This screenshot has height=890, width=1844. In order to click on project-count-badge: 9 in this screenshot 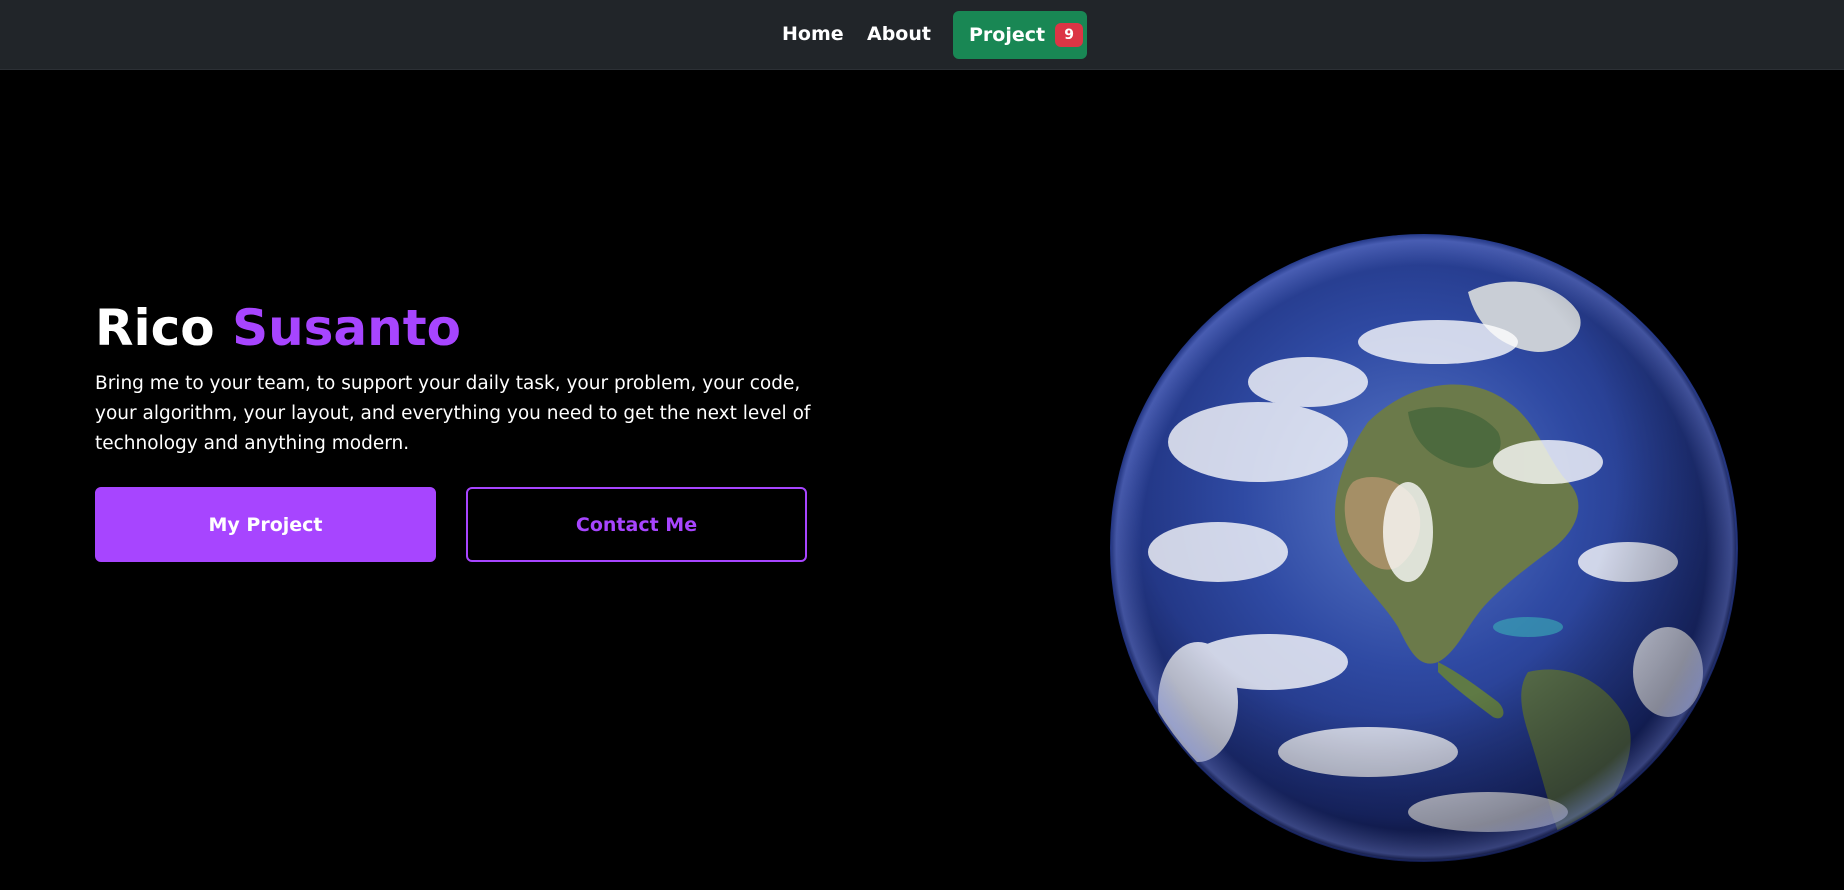, I will do `click(1069, 35)`.